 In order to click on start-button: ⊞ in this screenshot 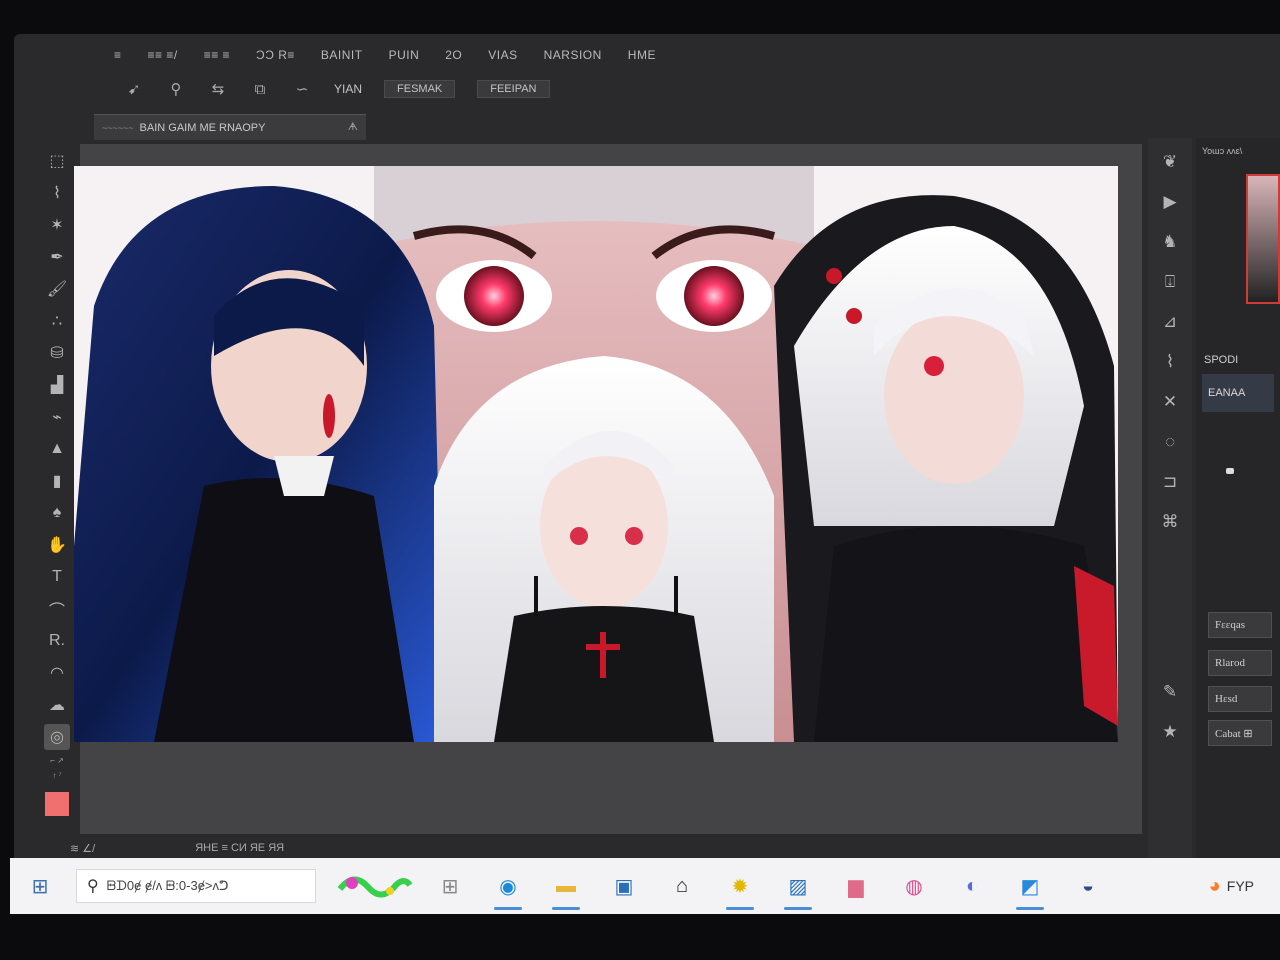, I will do `click(40, 886)`.